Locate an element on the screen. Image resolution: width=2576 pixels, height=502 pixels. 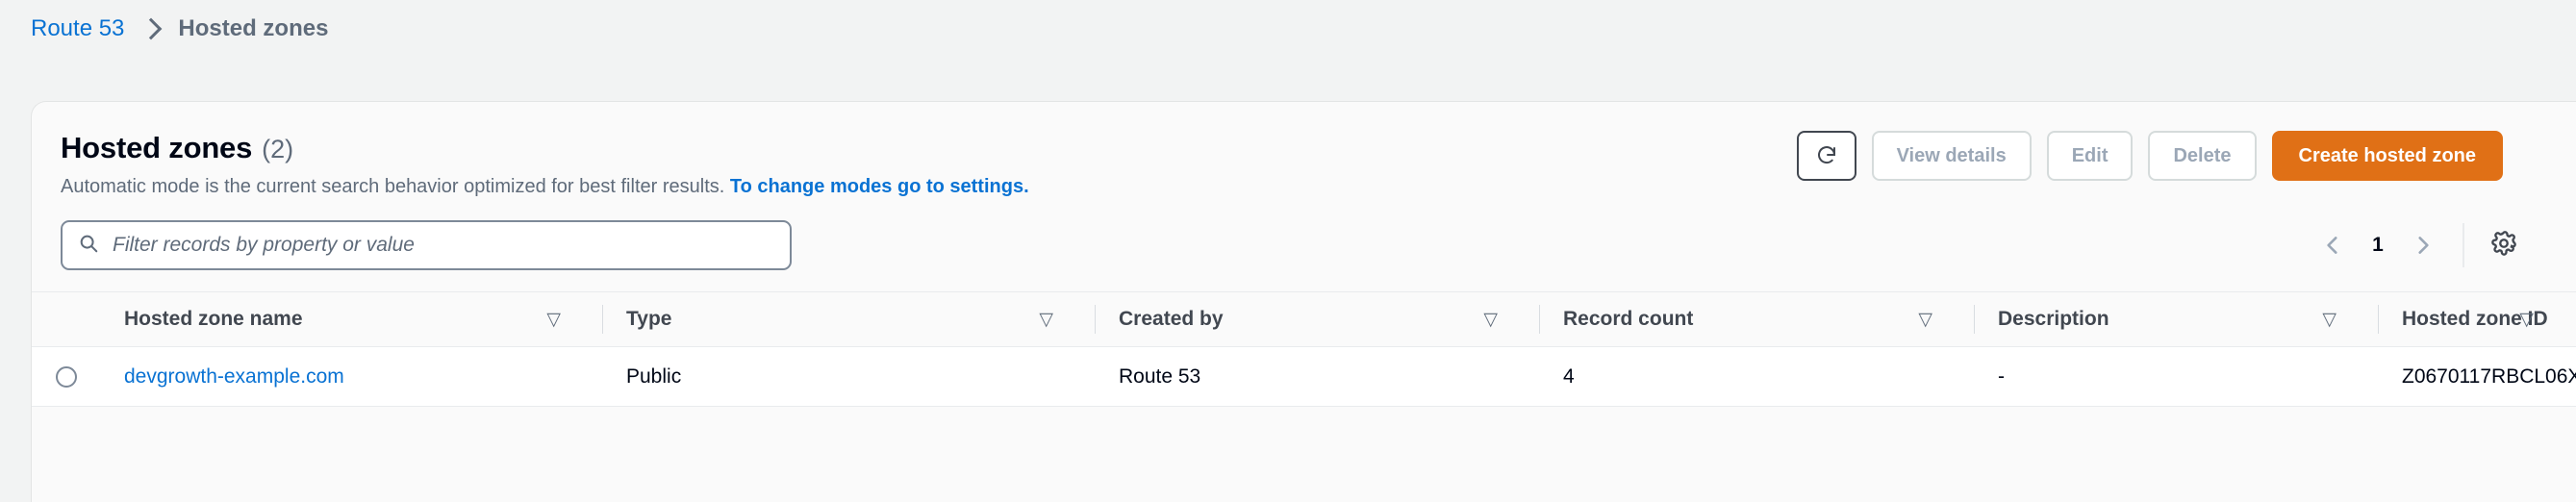
chevron-right-icon is located at coordinates (151, 28).